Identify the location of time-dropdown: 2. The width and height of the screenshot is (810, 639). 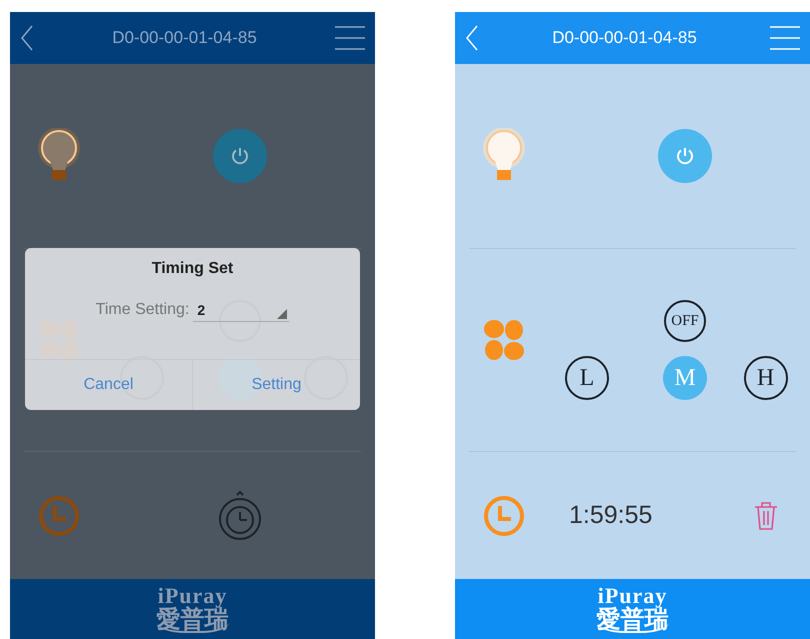
(241, 310).